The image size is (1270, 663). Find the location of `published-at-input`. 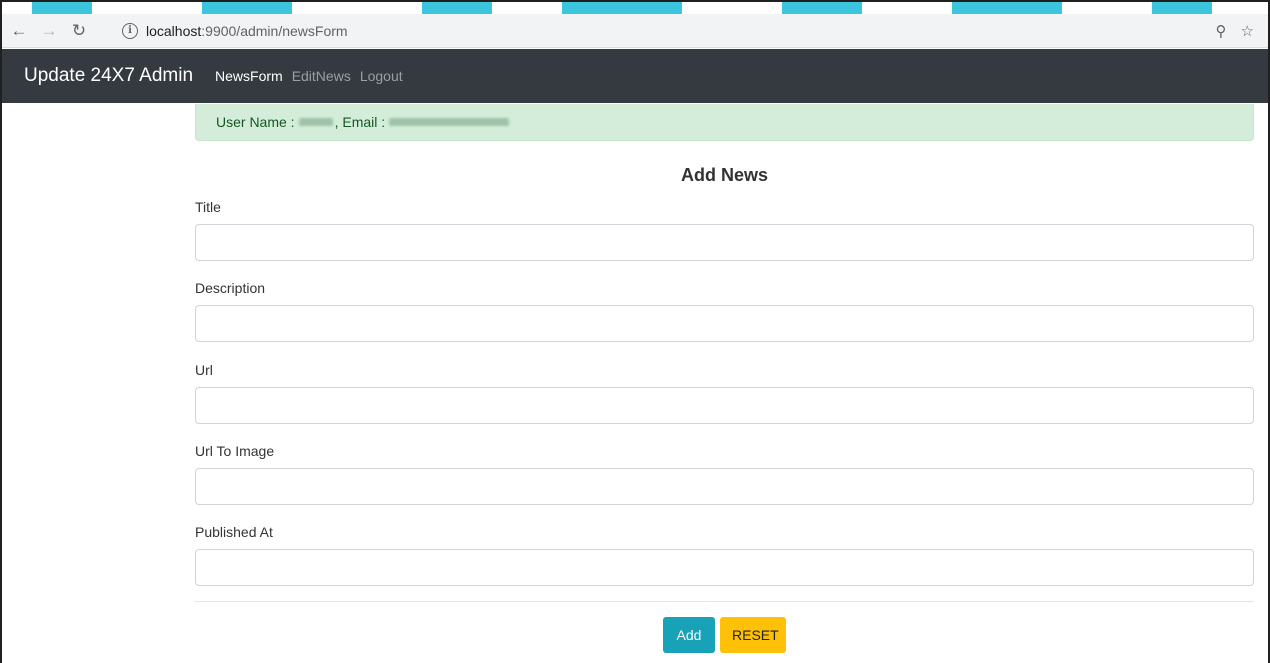

published-at-input is located at coordinates (724, 567).